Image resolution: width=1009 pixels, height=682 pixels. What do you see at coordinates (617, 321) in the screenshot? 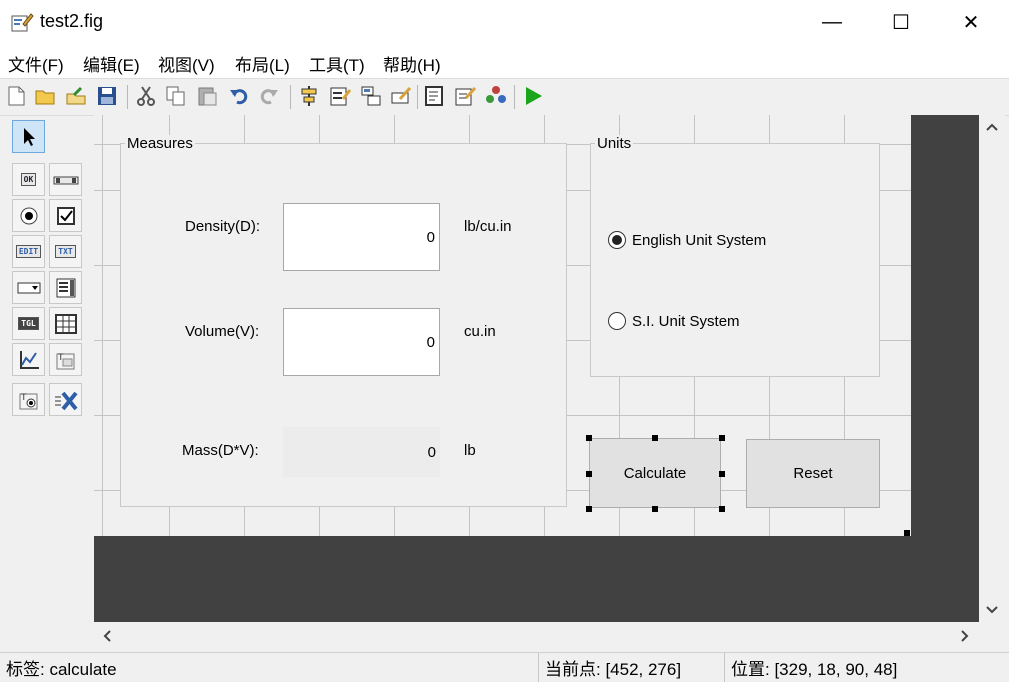
I see `si-unit-radio` at bounding box center [617, 321].